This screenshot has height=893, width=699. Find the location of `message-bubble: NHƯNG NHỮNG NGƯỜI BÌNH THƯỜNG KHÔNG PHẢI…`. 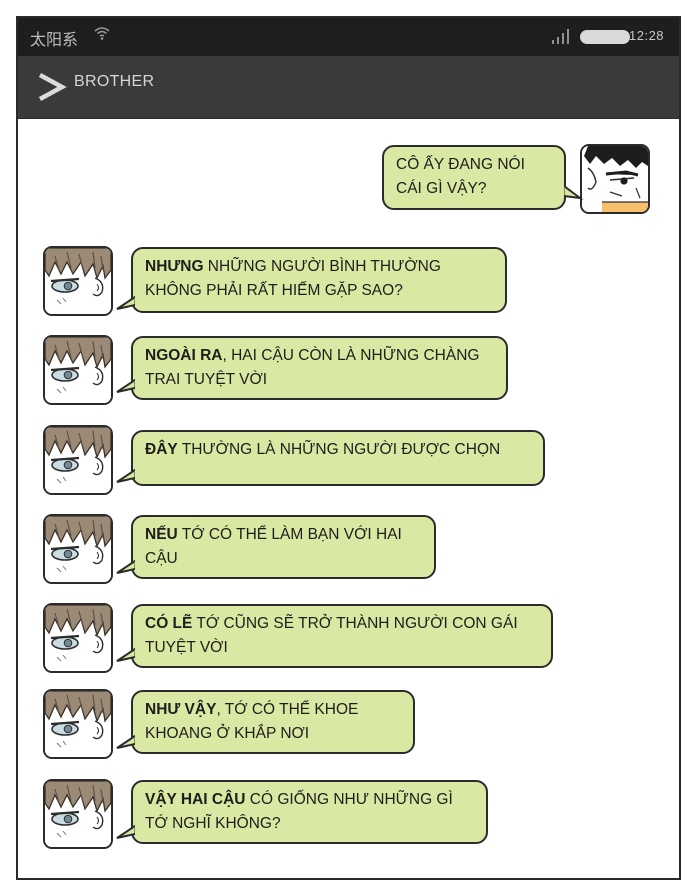

message-bubble: NHƯNG NHỮNG NGƯỜI BÌNH THƯỜNG KHÔNG PHẢI… is located at coordinates (319, 280).